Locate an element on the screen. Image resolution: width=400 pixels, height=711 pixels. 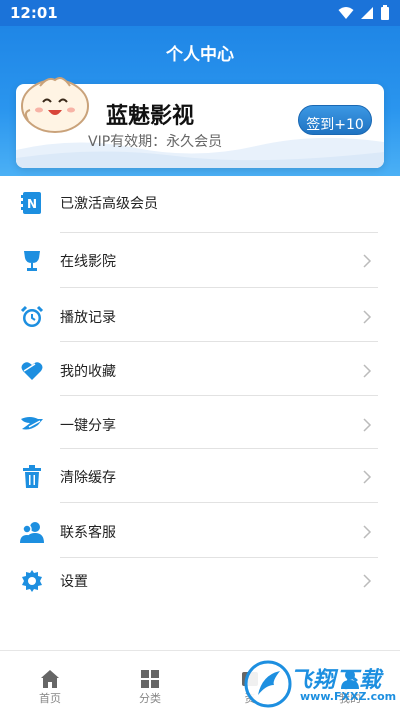
menu-item-label: 在线影院 is located at coordinates (88, 262).